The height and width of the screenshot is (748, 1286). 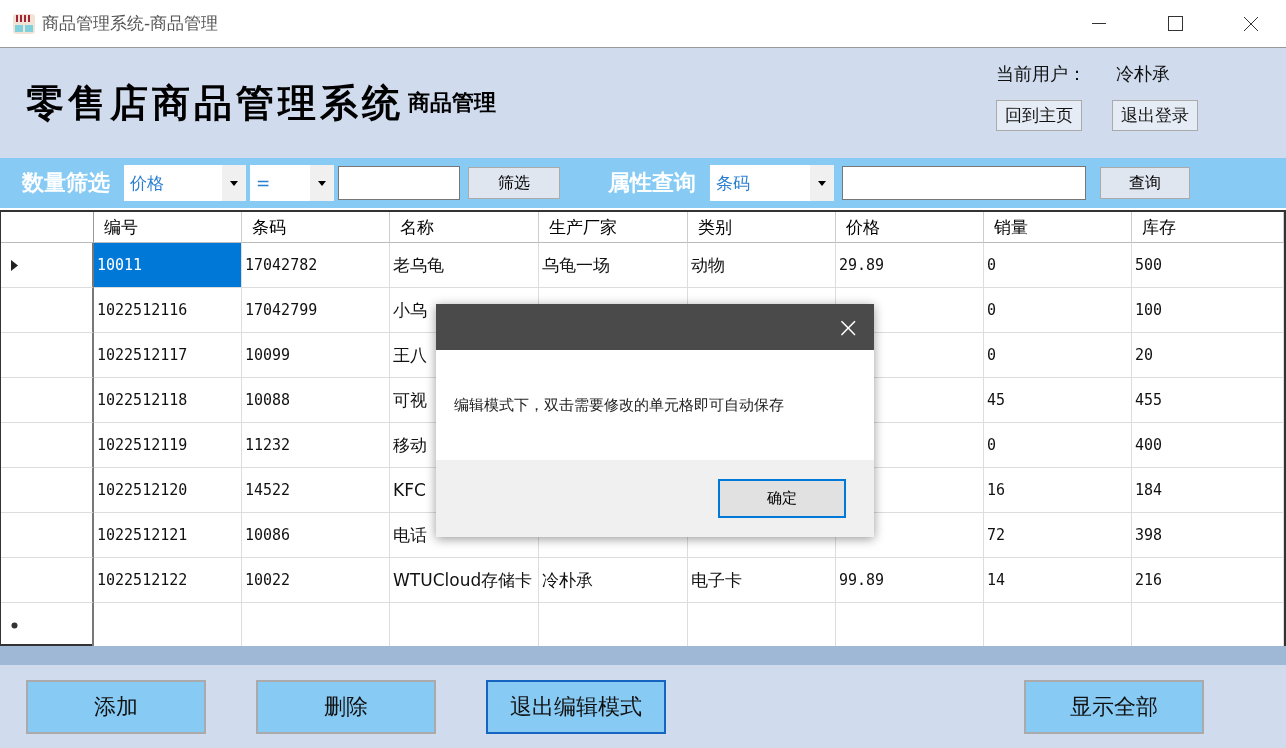 What do you see at coordinates (1114, 706) in the screenshot?
I see `action-button: 显示全部` at bounding box center [1114, 706].